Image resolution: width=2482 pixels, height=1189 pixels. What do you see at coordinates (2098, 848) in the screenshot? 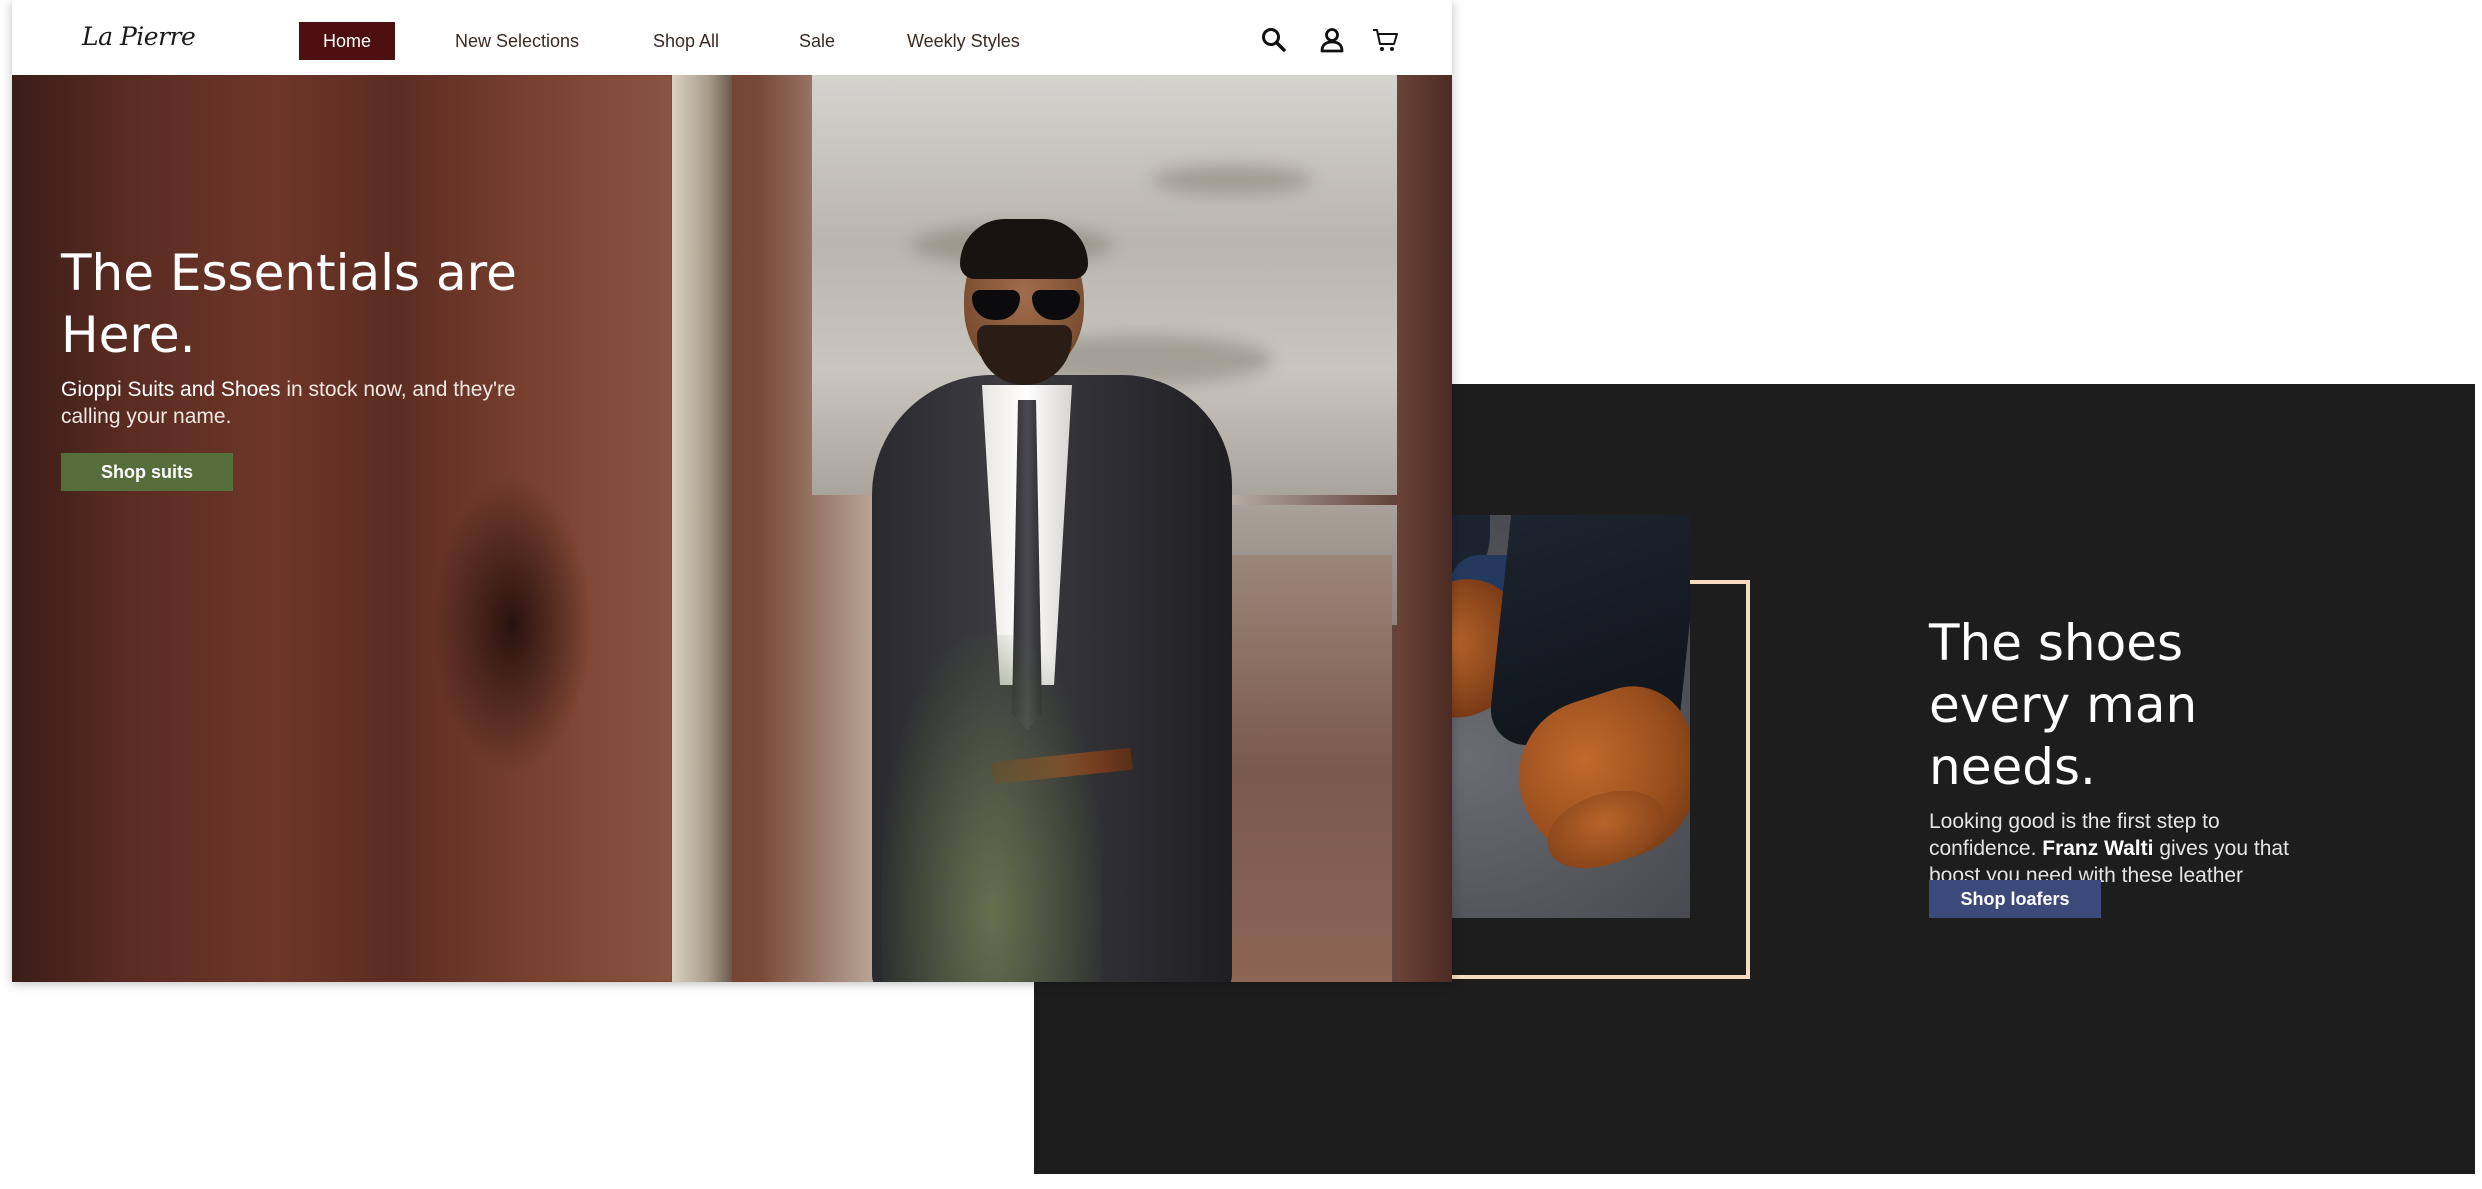
I see `brand-franz-walti: Franz Walti` at bounding box center [2098, 848].